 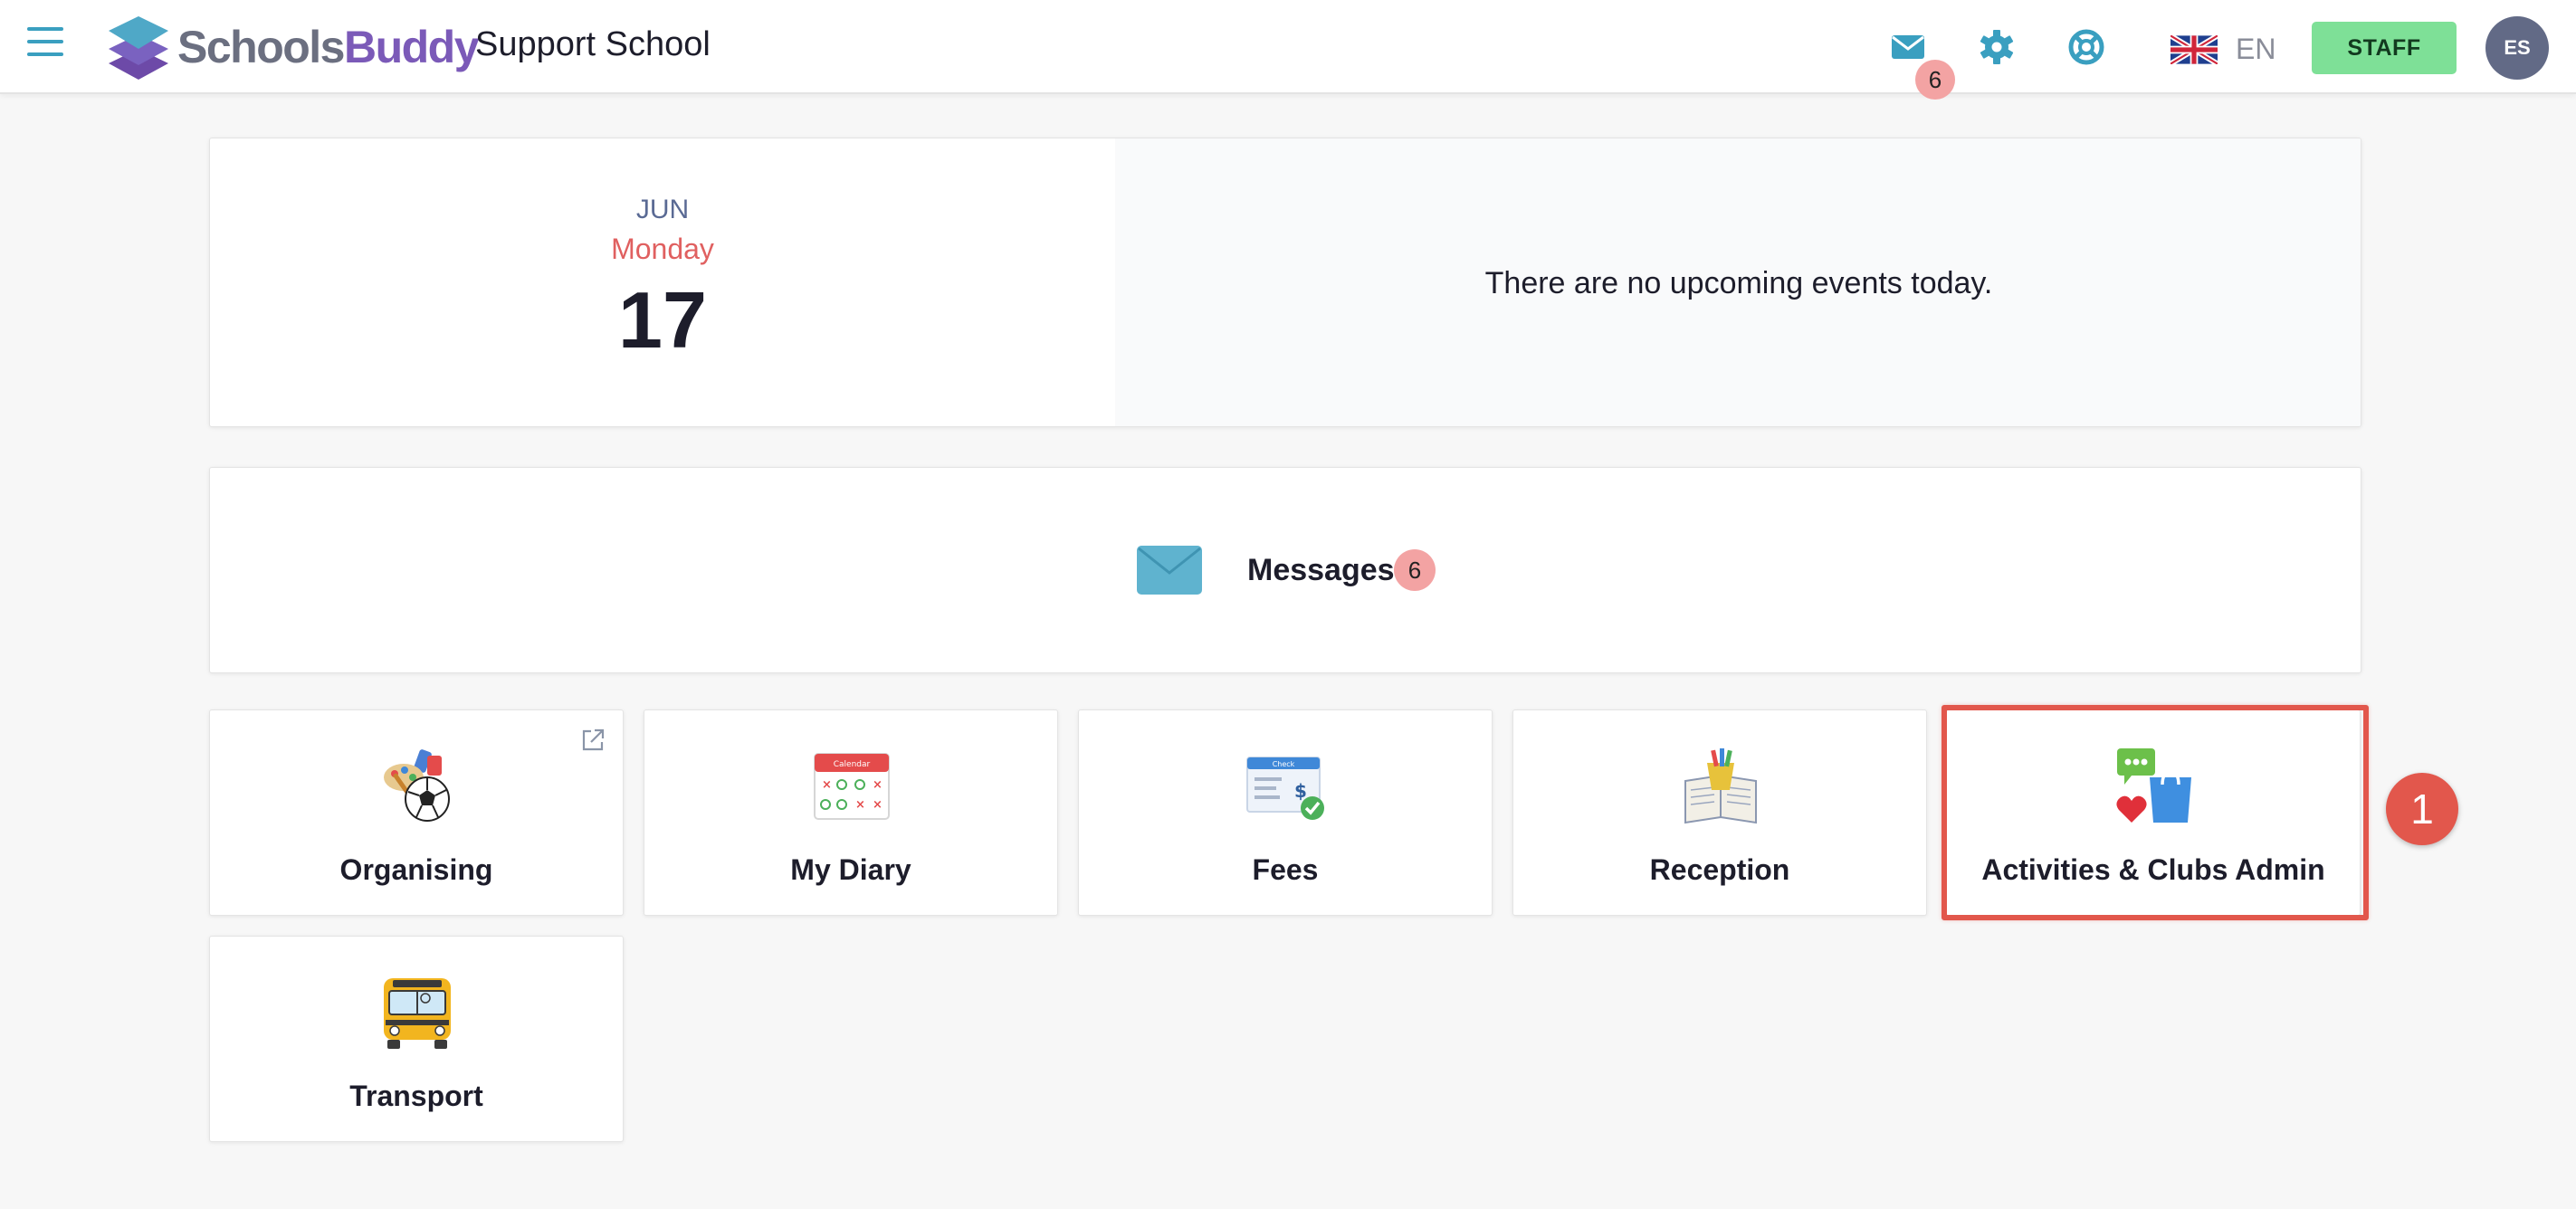 I want to click on mail-count-badge: 6, so click(x=1935, y=80).